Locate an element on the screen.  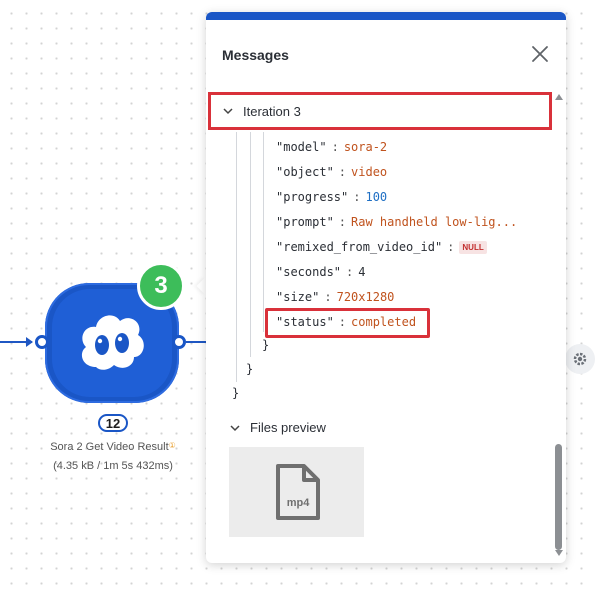
outgoing-connection is located at coordinates (196, 342).